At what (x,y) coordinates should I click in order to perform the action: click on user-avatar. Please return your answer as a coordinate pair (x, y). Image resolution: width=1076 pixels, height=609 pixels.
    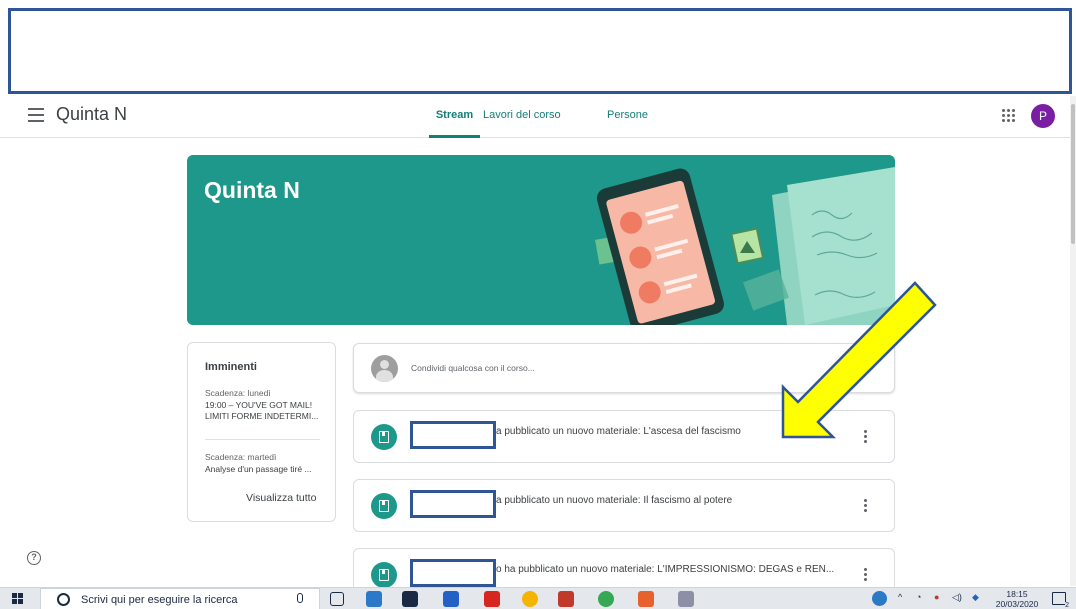
    Looking at the image, I should click on (384, 368).